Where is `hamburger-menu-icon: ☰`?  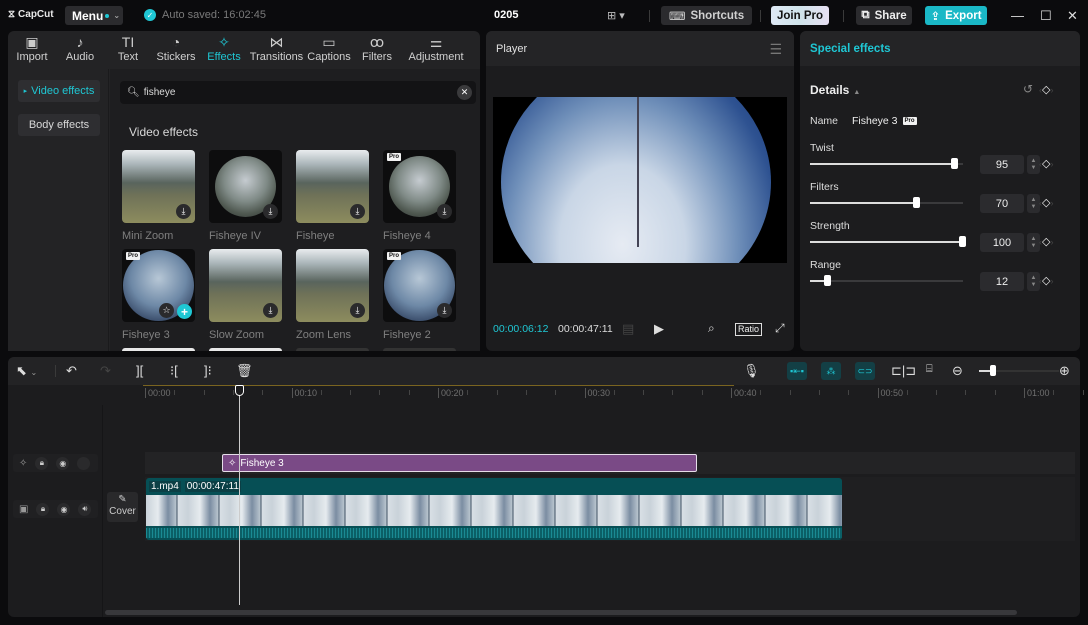
hamburger-menu-icon: ☰ is located at coordinates (775, 49).